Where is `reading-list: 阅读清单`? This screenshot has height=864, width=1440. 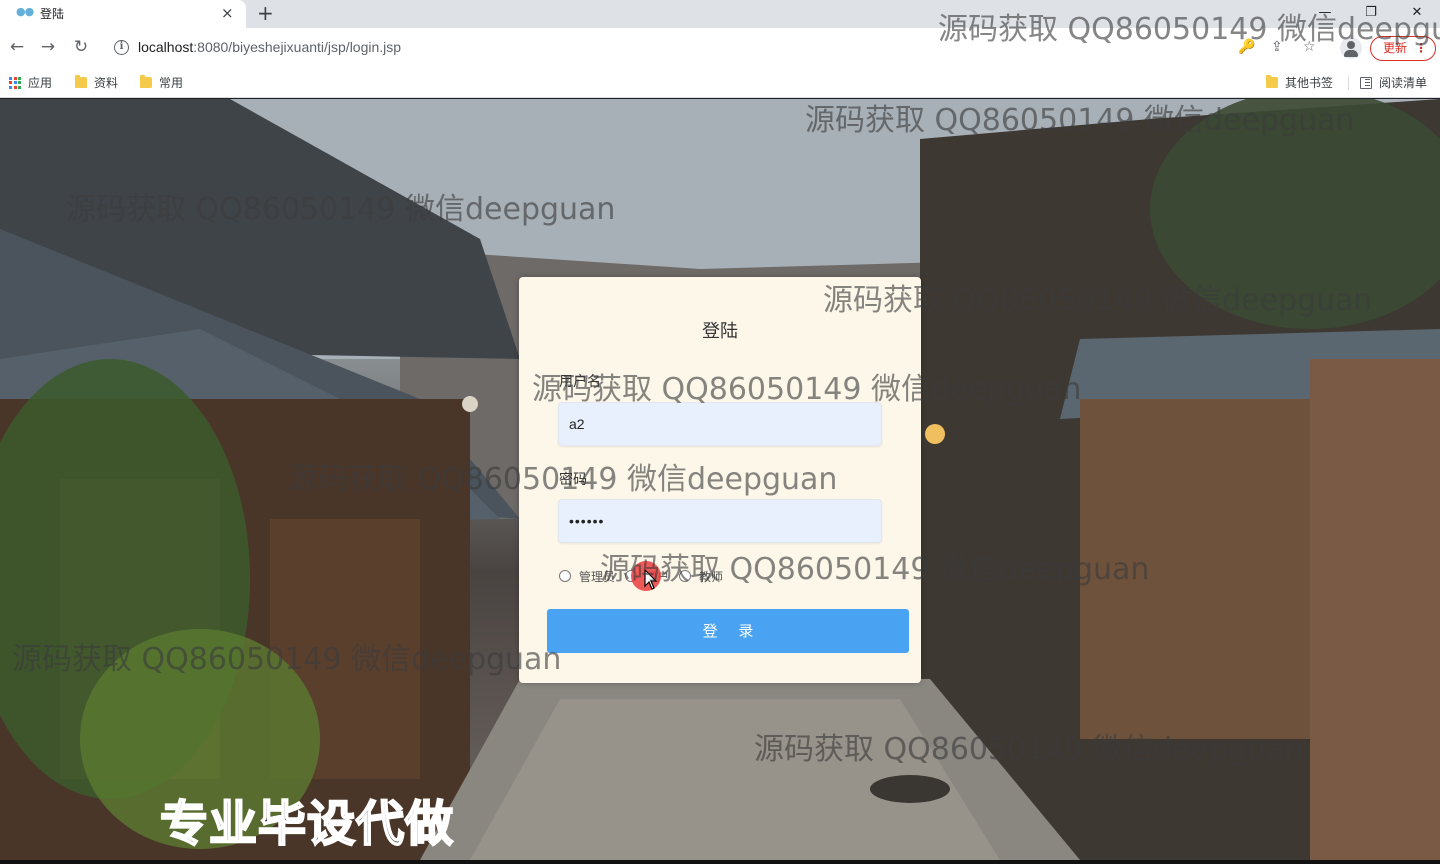
reading-list: 阅读清单 is located at coordinates (1393, 82).